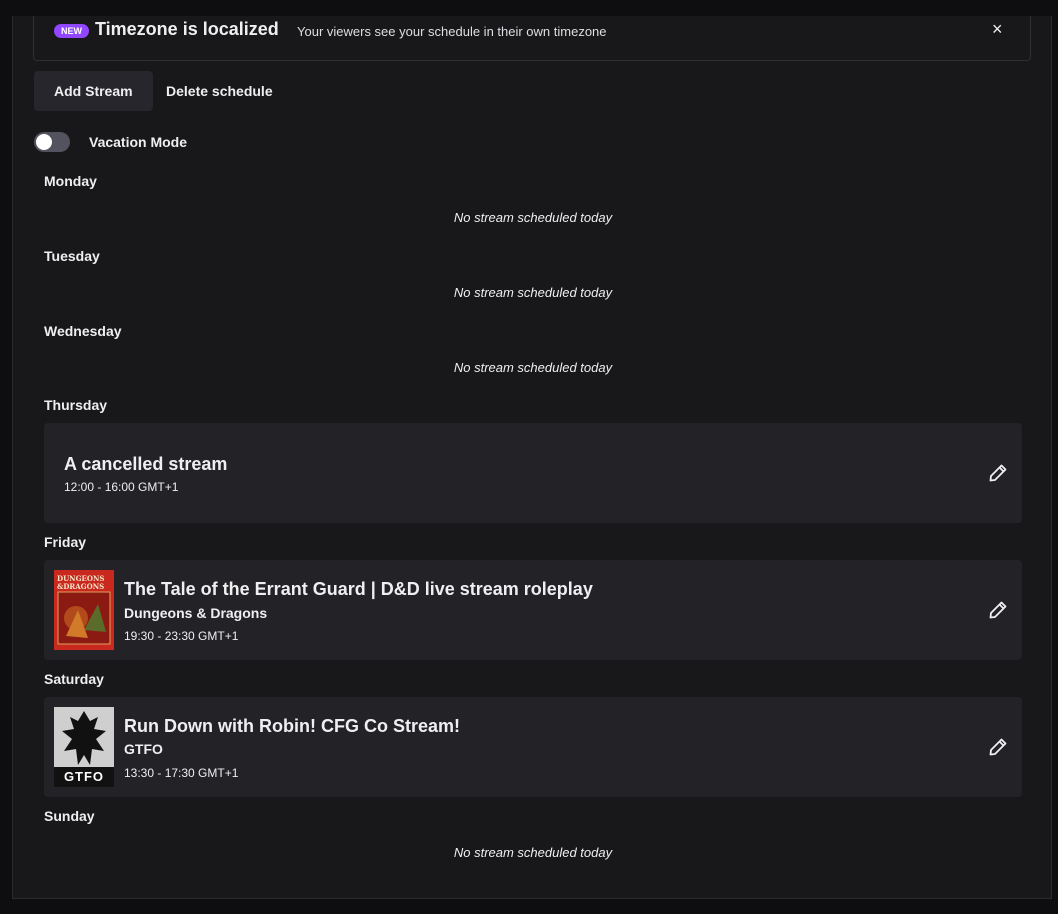 This screenshot has width=1058, height=914. What do you see at coordinates (997, 29) in the screenshot?
I see `close-icon: ×` at bounding box center [997, 29].